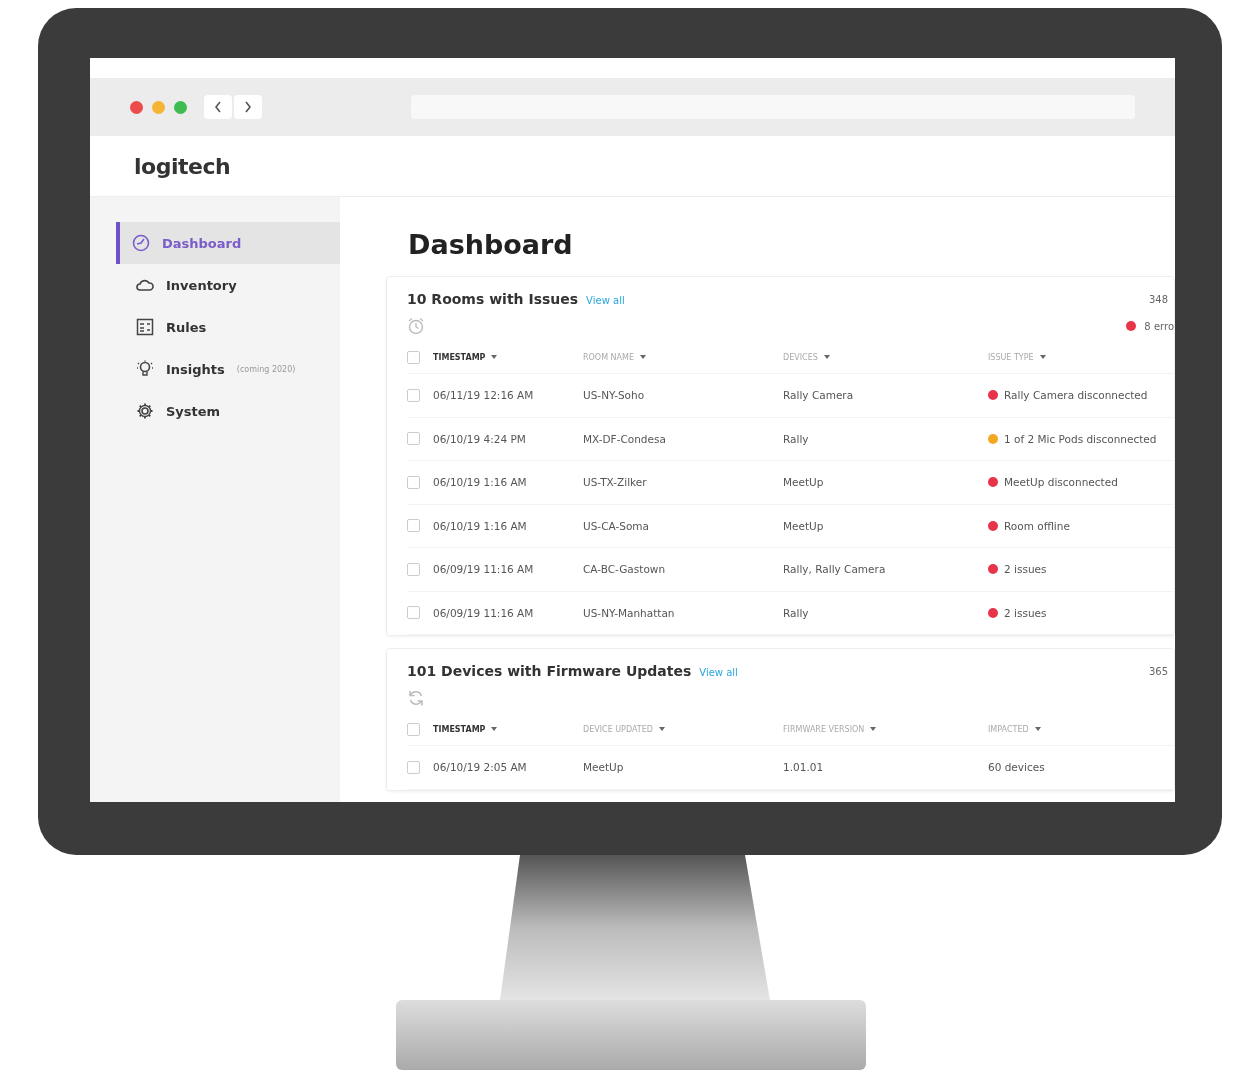  I want to click on sidebar-item: Dashboard, so click(228, 243).